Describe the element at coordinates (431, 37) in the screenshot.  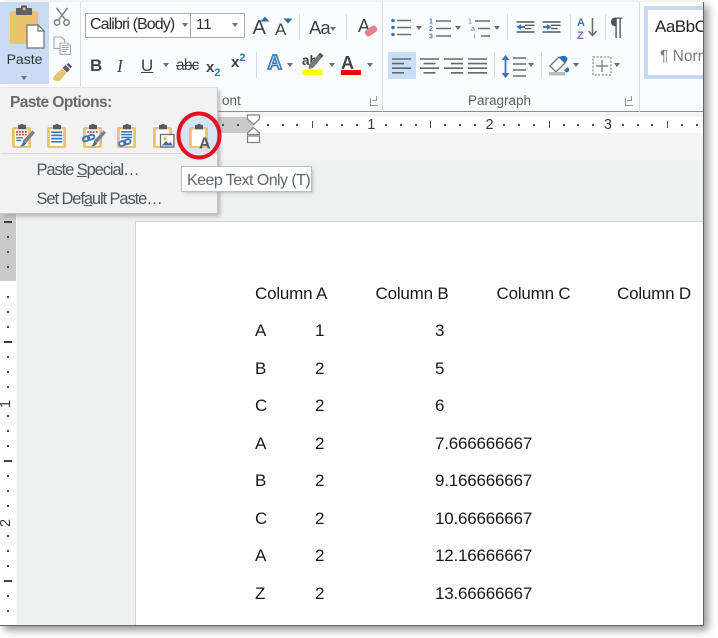
I see `svg-text: 3` at that location.